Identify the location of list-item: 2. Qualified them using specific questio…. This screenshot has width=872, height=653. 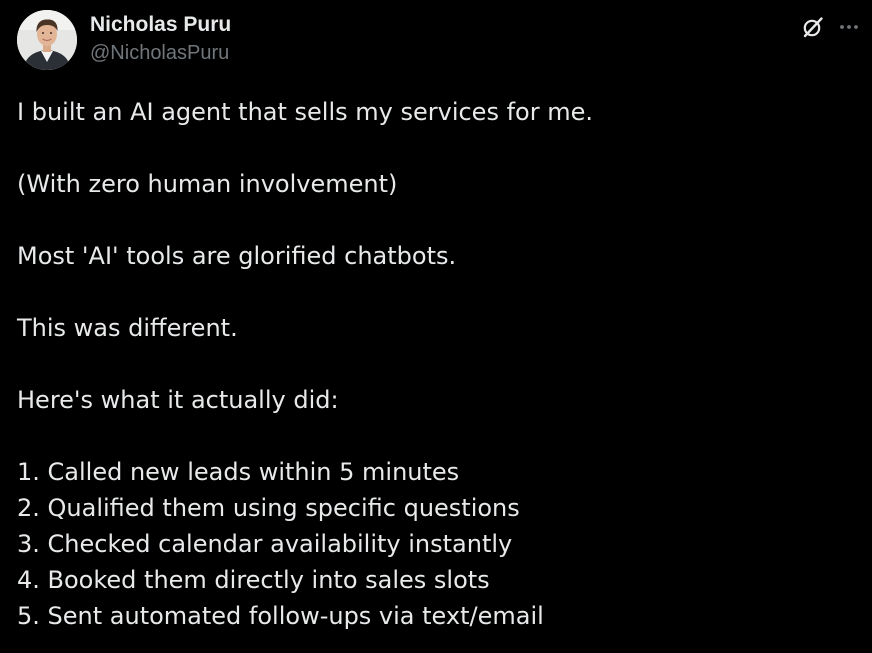
(268, 508).